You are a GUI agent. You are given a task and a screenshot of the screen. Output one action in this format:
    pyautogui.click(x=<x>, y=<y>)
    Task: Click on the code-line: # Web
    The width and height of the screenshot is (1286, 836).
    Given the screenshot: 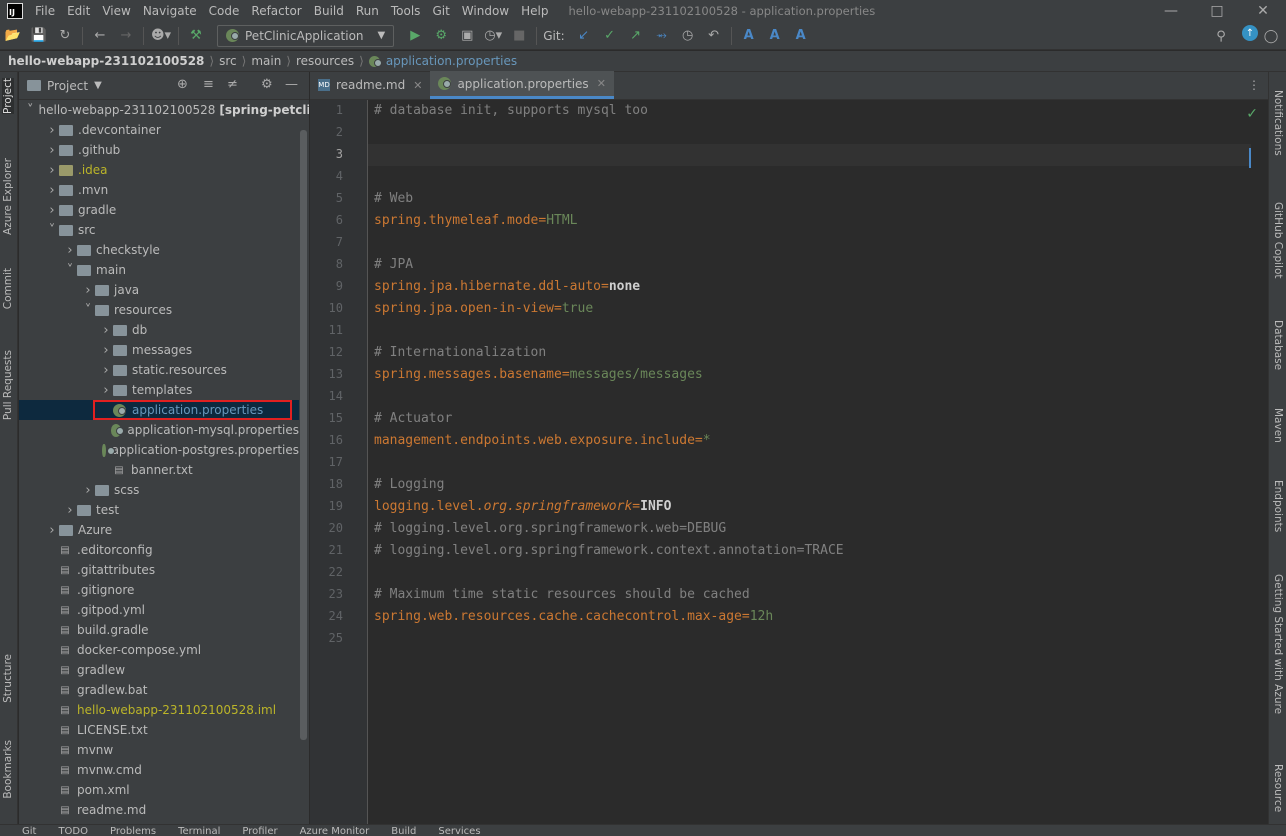 What is the action you would take?
    pyautogui.click(x=393, y=199)
    